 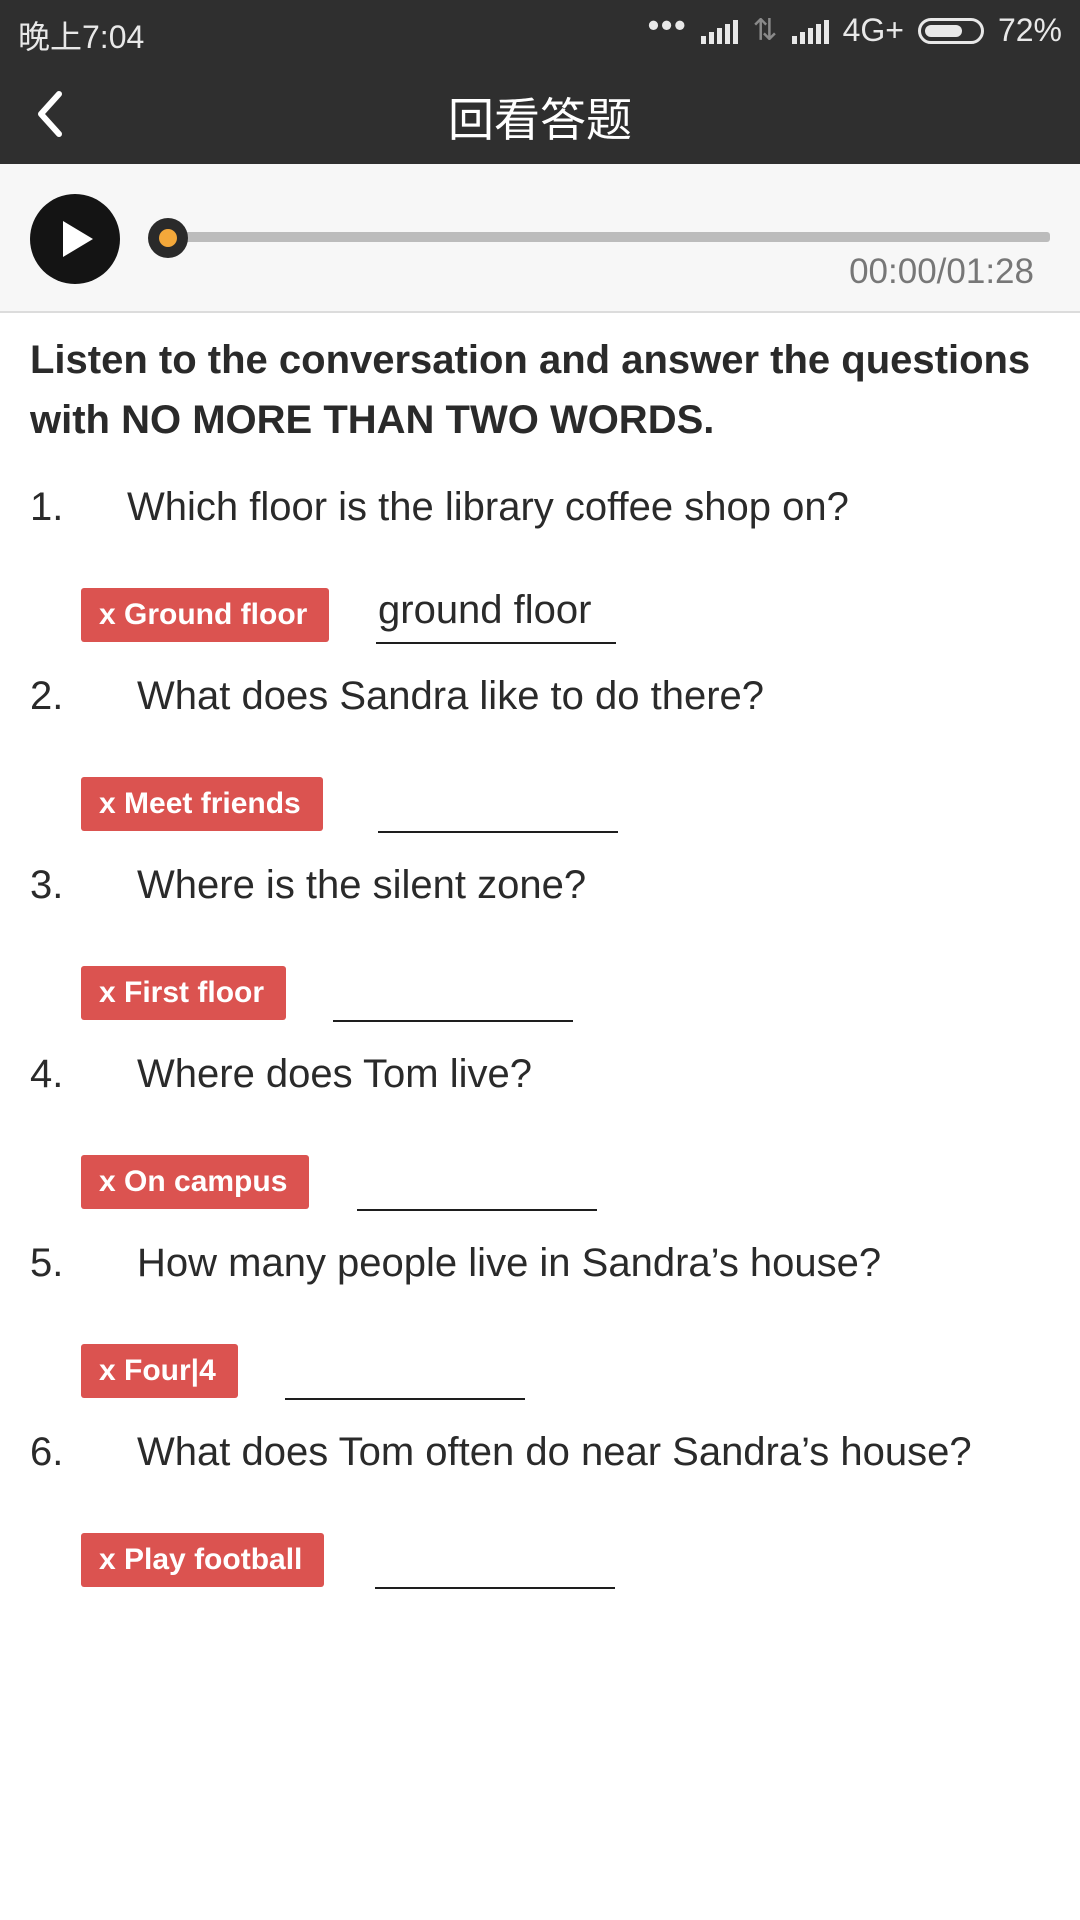 I want to click on play-button, so click(x=75, y=239).